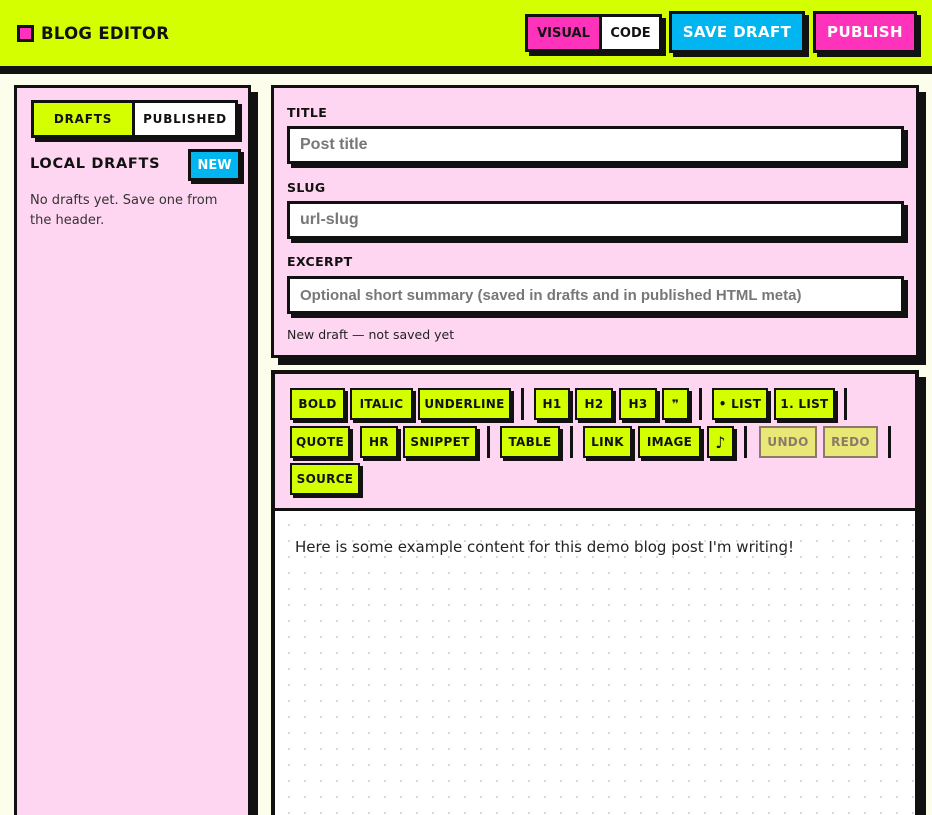 The image size is (932, 815). I want to click on blockquote-glyph-button: ❞, so click(675, 404).